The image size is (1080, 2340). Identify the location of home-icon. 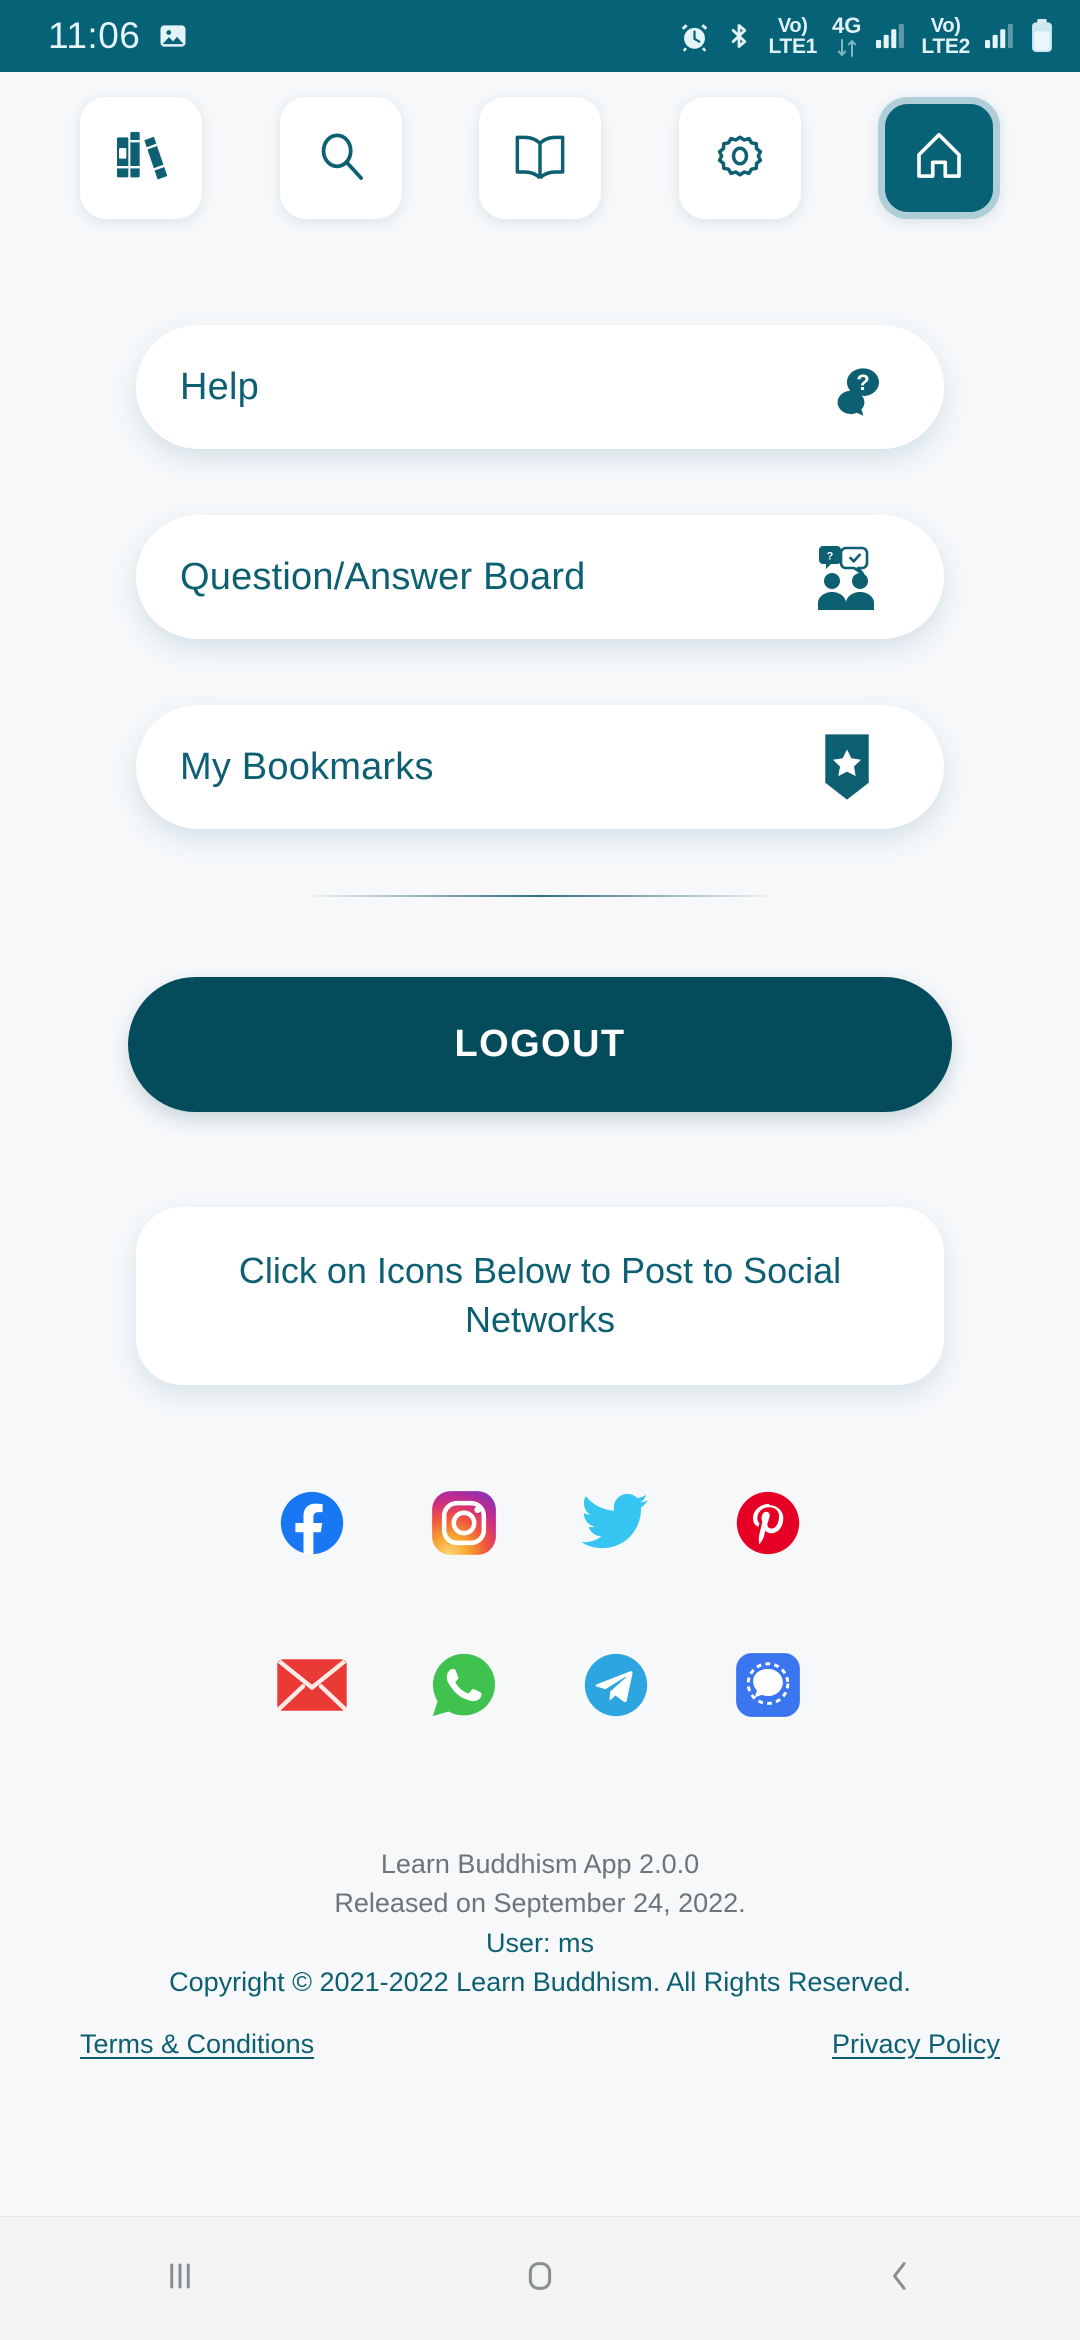
(939, 158).